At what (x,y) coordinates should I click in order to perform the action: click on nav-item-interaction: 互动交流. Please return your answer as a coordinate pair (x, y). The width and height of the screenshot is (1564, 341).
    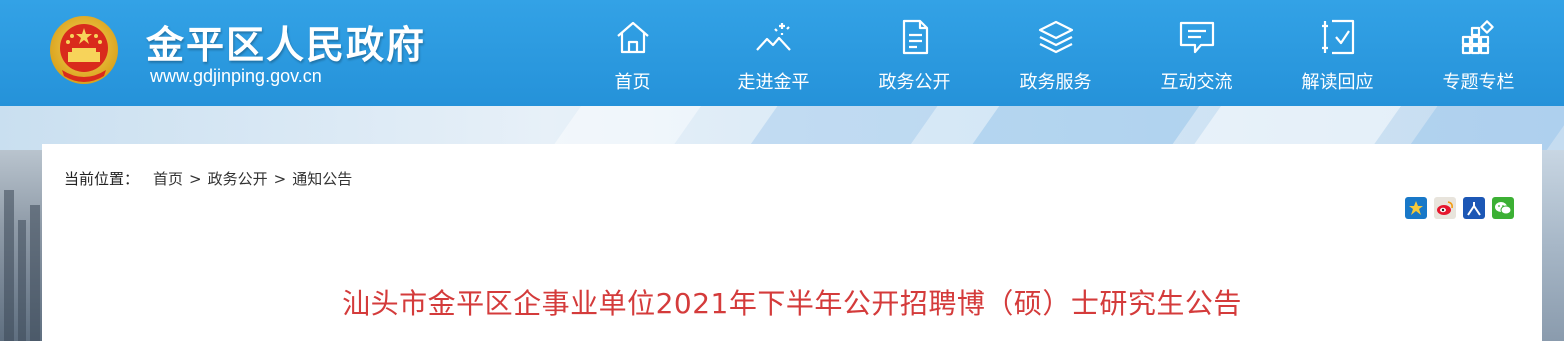
    Looking at the image, I should click on (1196, 53).